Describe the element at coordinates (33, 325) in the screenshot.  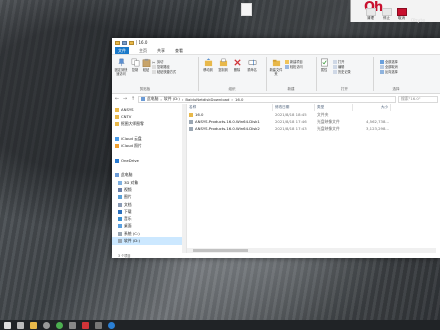
I see `file-explorer-icon` at that location.